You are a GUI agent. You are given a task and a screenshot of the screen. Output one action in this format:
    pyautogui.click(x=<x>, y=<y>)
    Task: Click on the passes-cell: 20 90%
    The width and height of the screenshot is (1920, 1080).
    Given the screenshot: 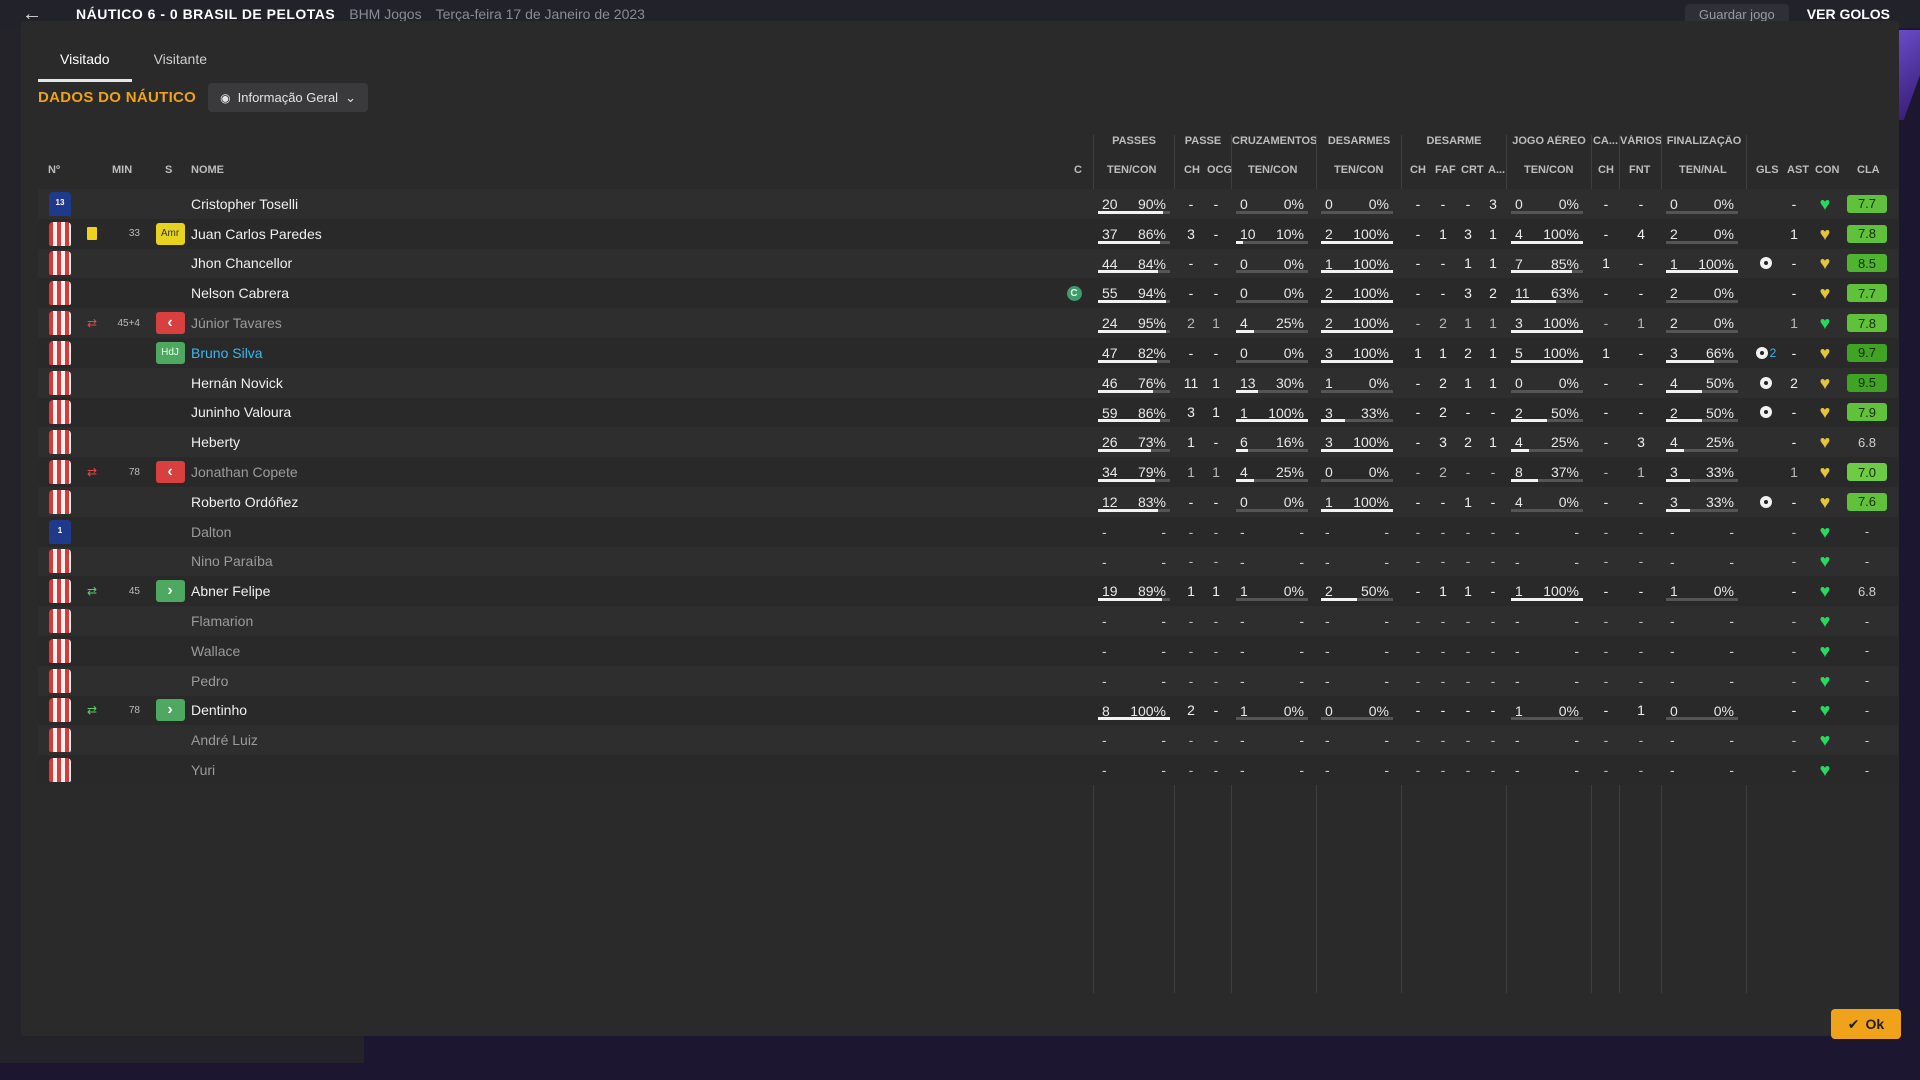 What is the action you would take?
    pyautogui.click(x=1134, y=204)
    